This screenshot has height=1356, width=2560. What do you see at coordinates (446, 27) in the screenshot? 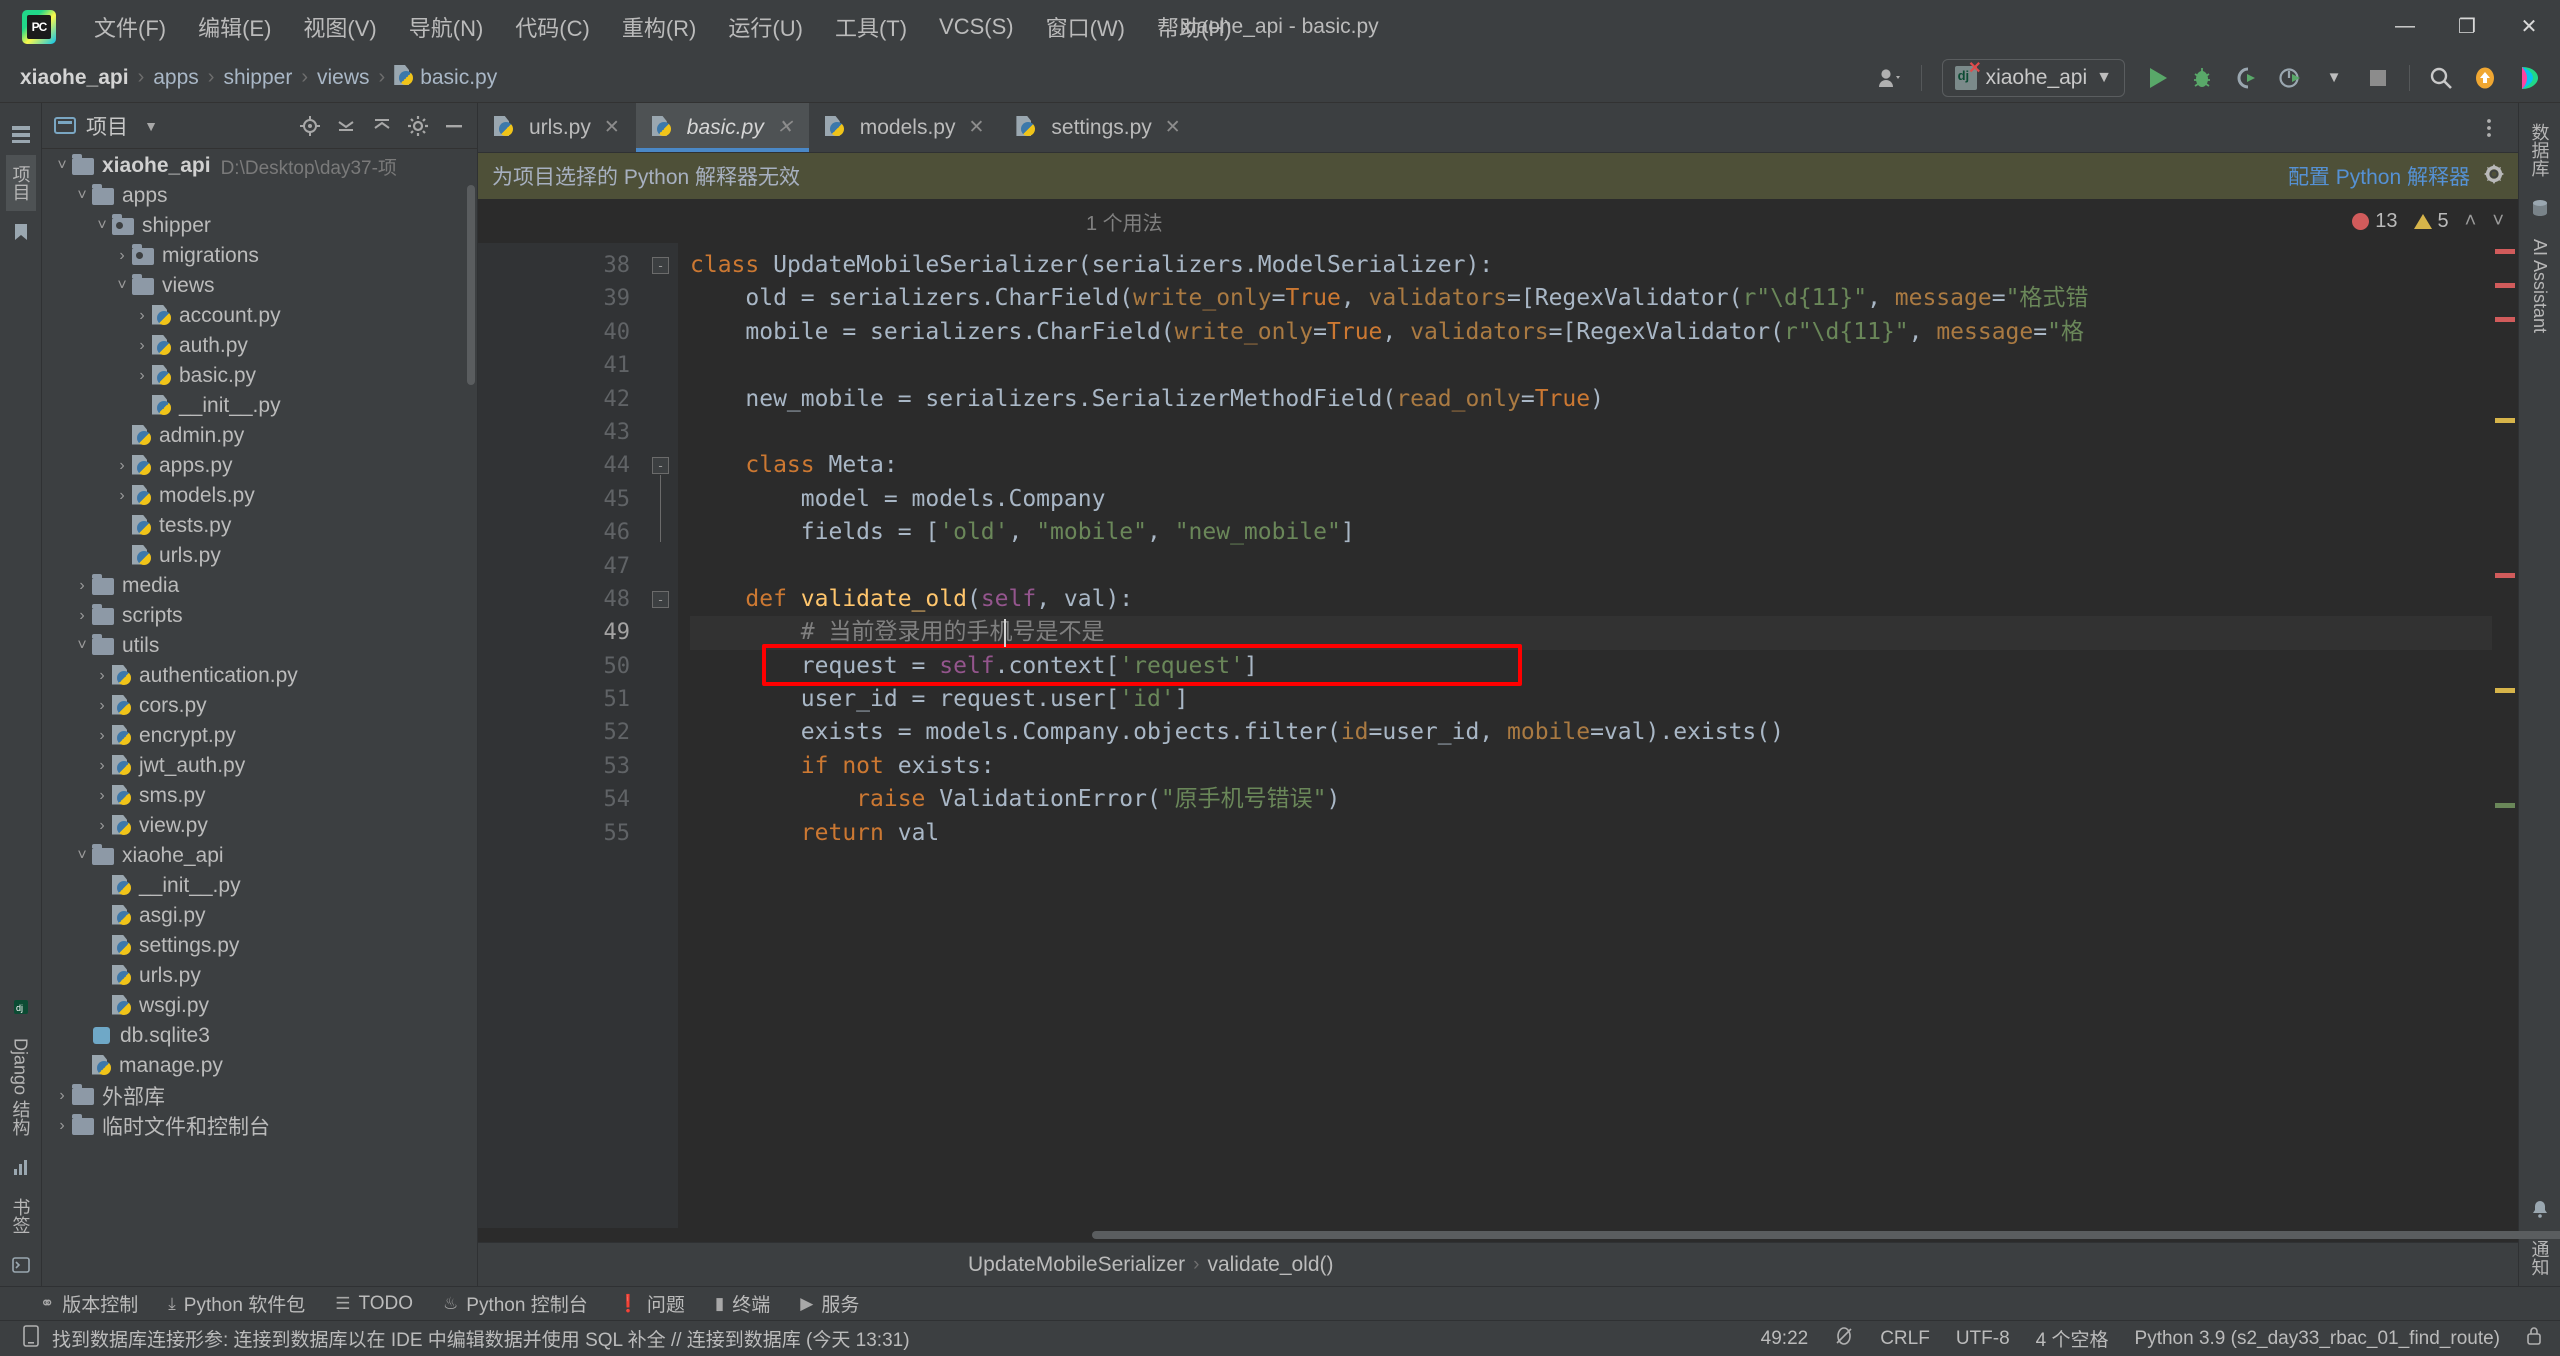
I see `menu-navigate: 导航(N)` at bounding box center [446, 27].